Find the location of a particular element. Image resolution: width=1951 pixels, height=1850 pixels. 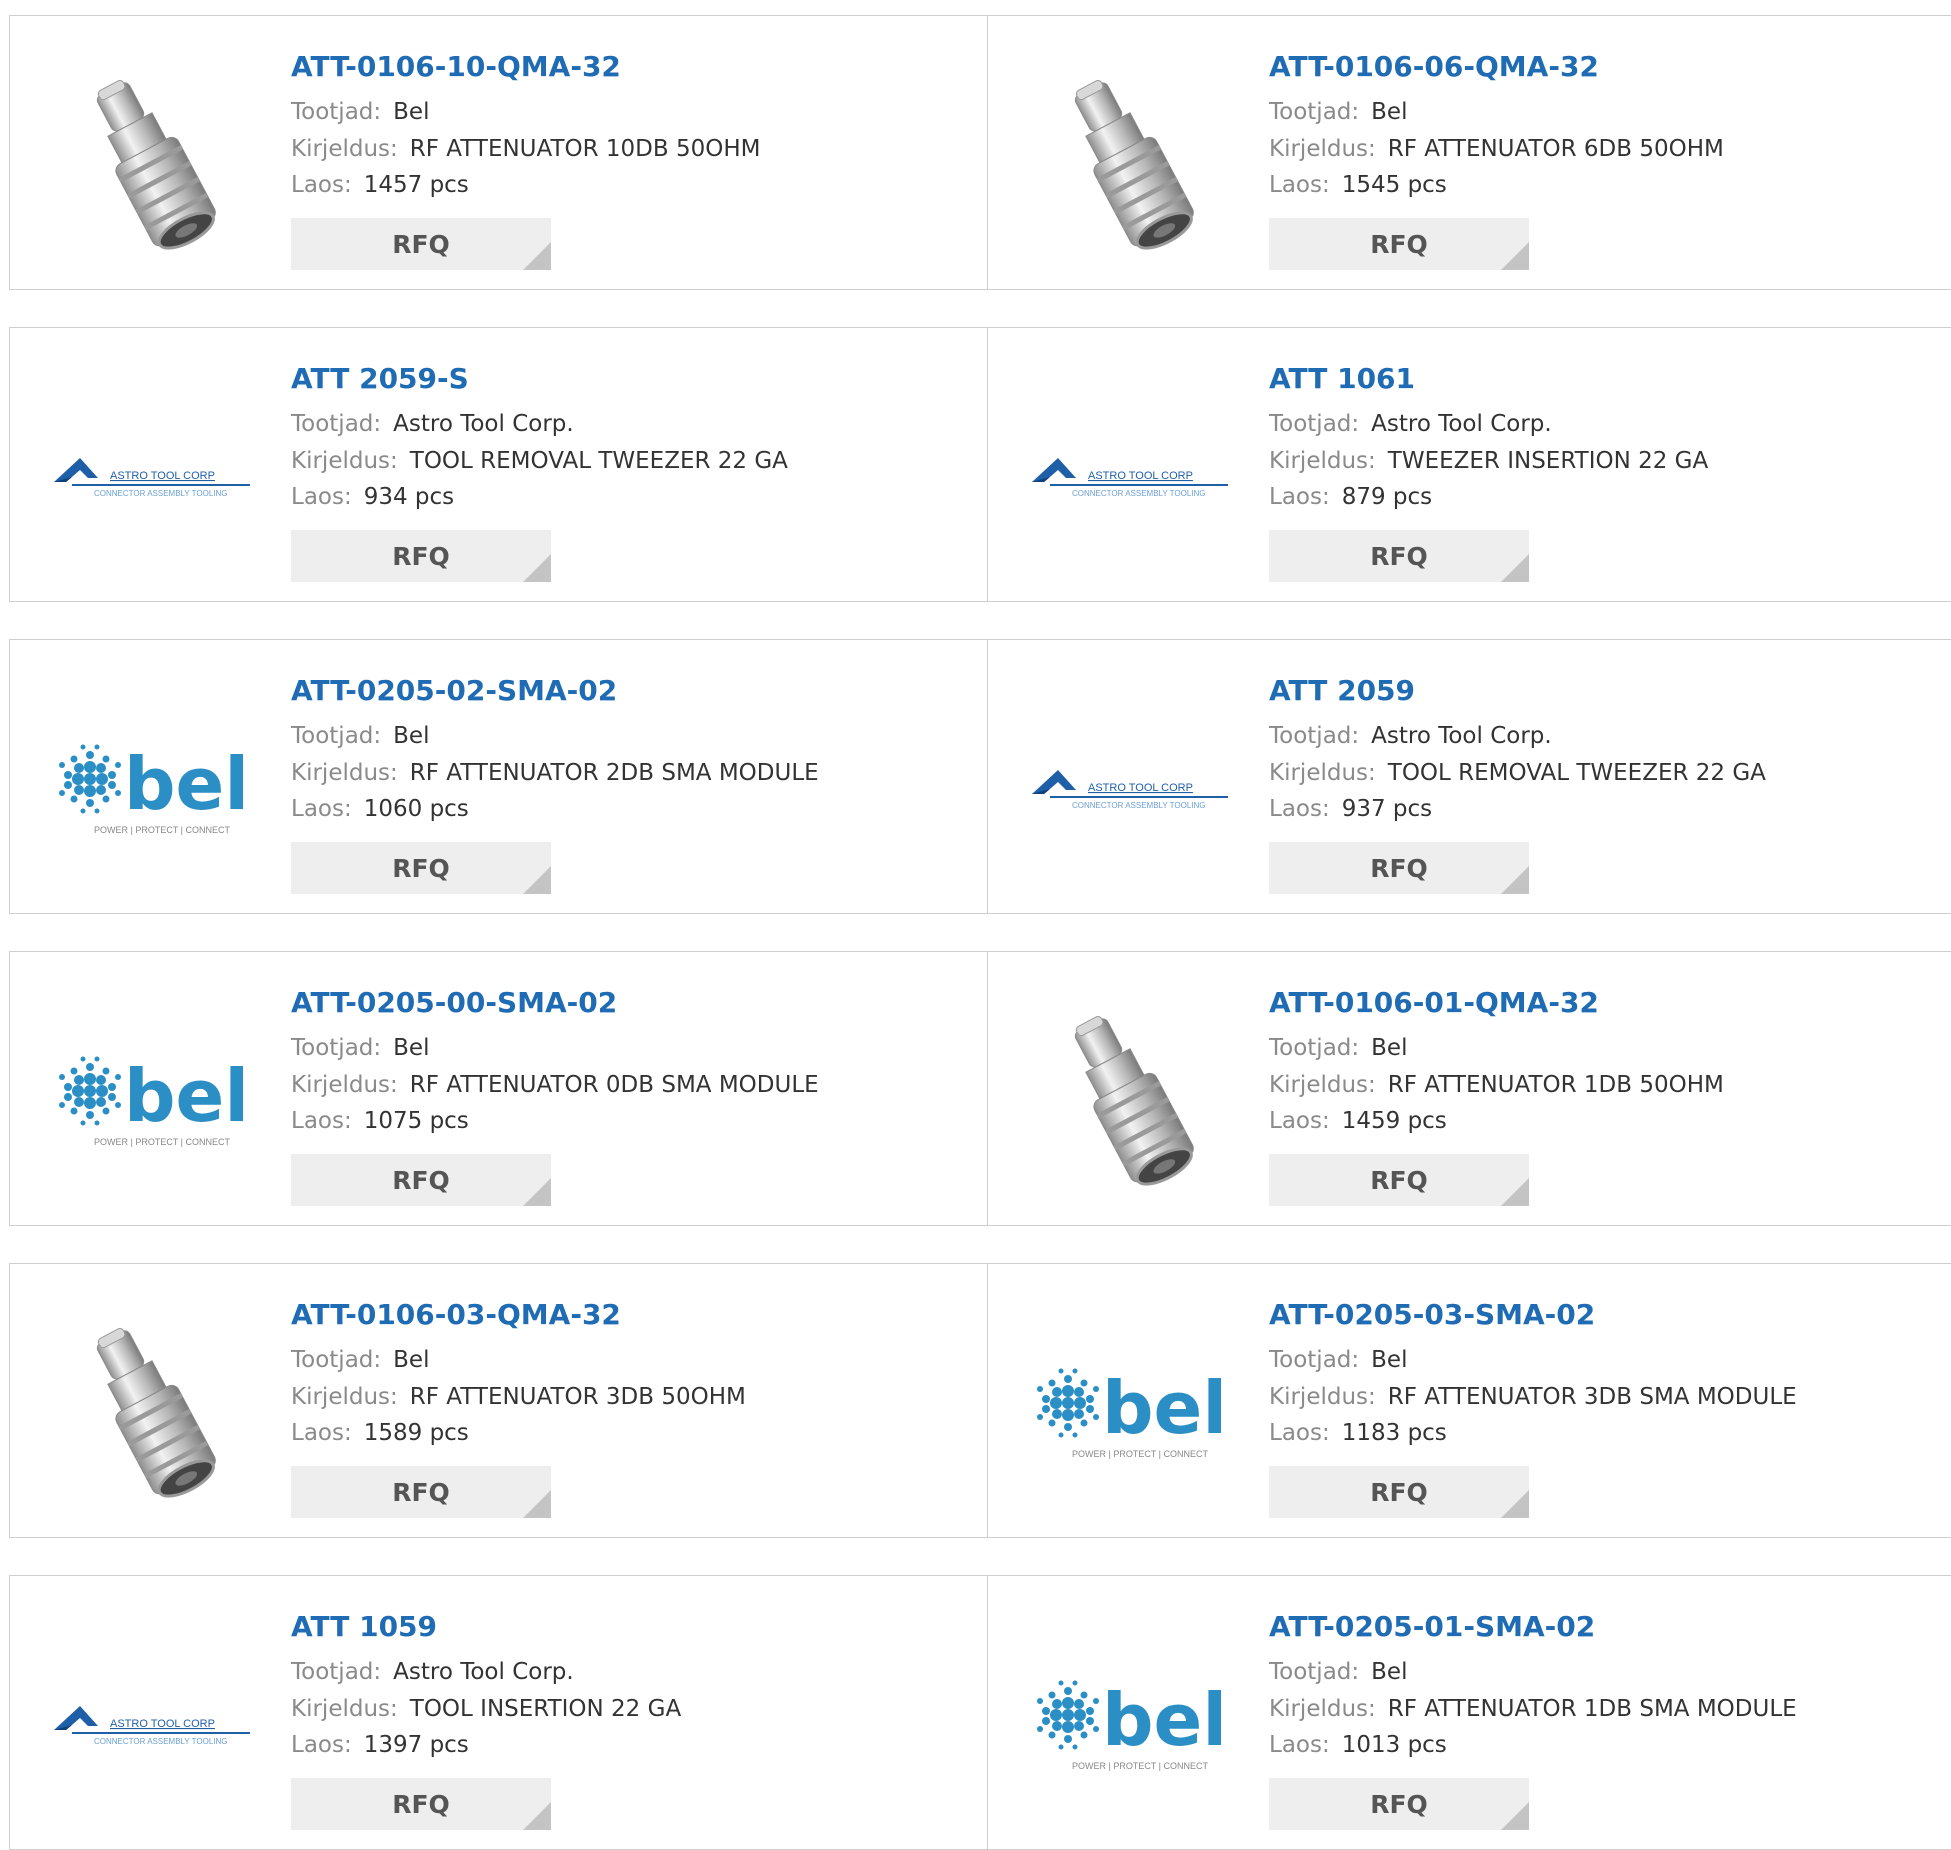

bel-logo-icon: bel POWER | PROTECT | CONNECT is located at coordinates (1132, 1412).